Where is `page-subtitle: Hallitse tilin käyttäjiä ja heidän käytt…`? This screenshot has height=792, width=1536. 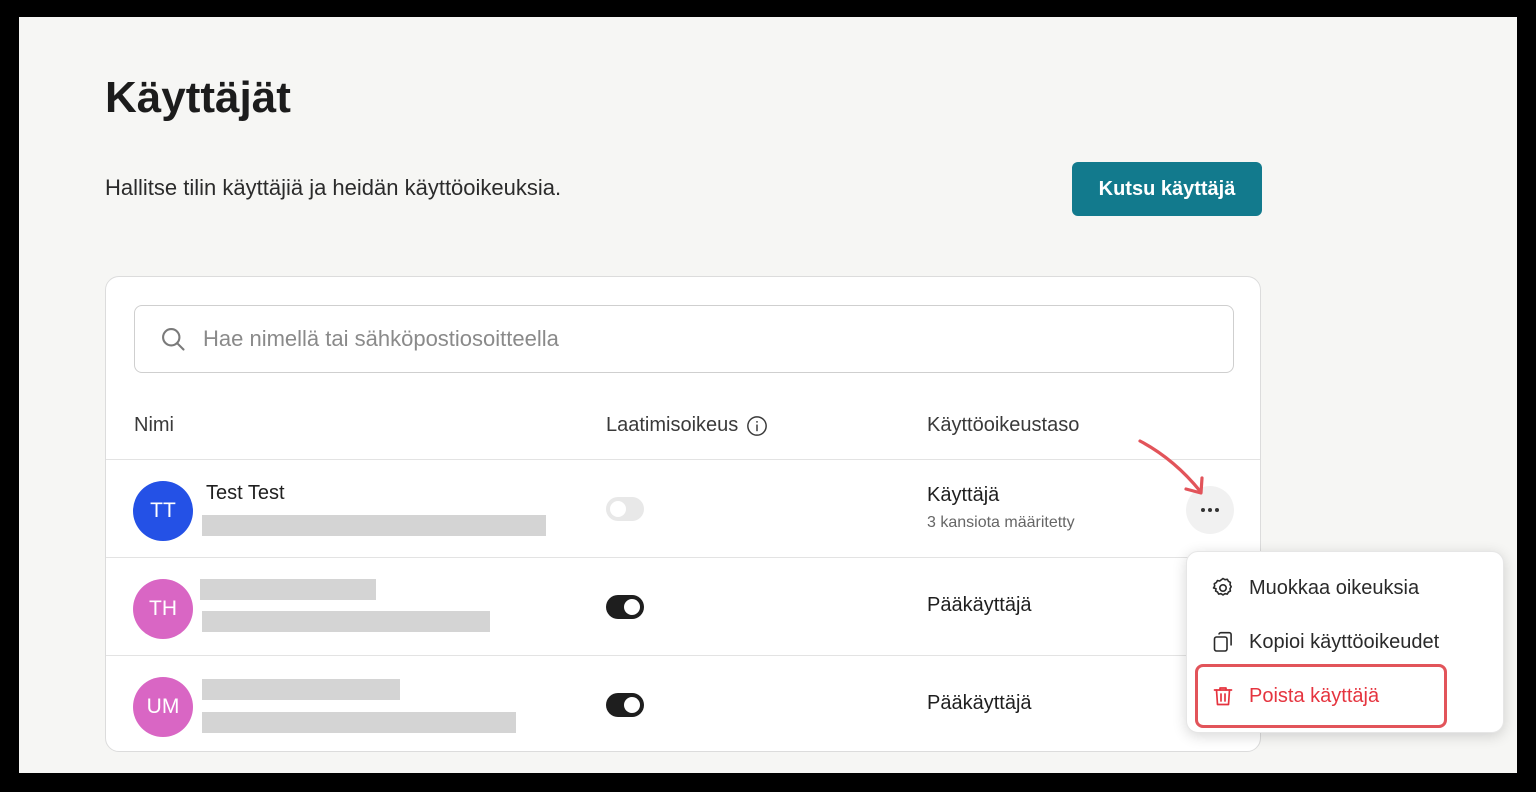
page-subtitle: Hallitse tilin käyttäjiä ja heidän käytt… is located at coordinates (333, 187).